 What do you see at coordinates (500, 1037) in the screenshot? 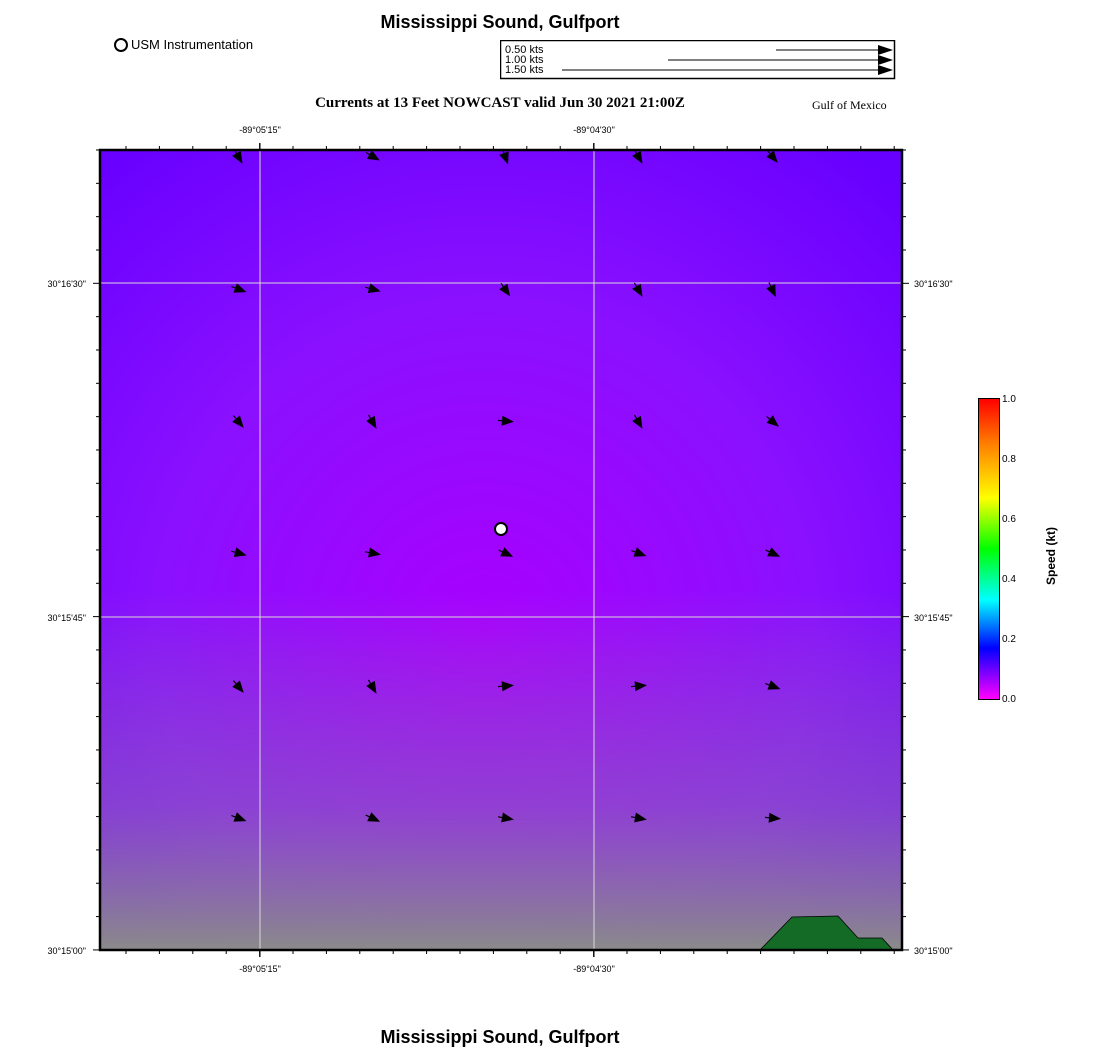
I see `map-bottom-title: Mississippi Sound, Gulfport` at bounding box center [500, 1037].